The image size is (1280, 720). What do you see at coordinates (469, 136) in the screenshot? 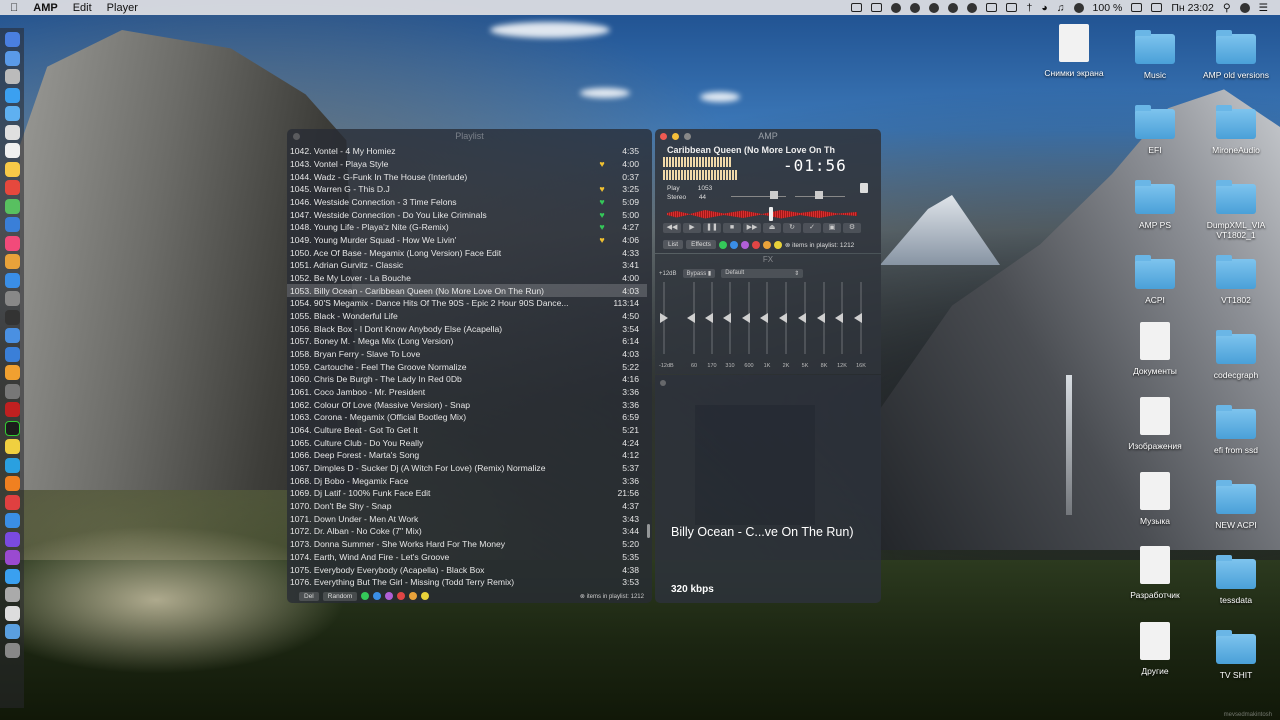
I see `playlist-titlebar: Playlist` at bounding box center [469, 136].